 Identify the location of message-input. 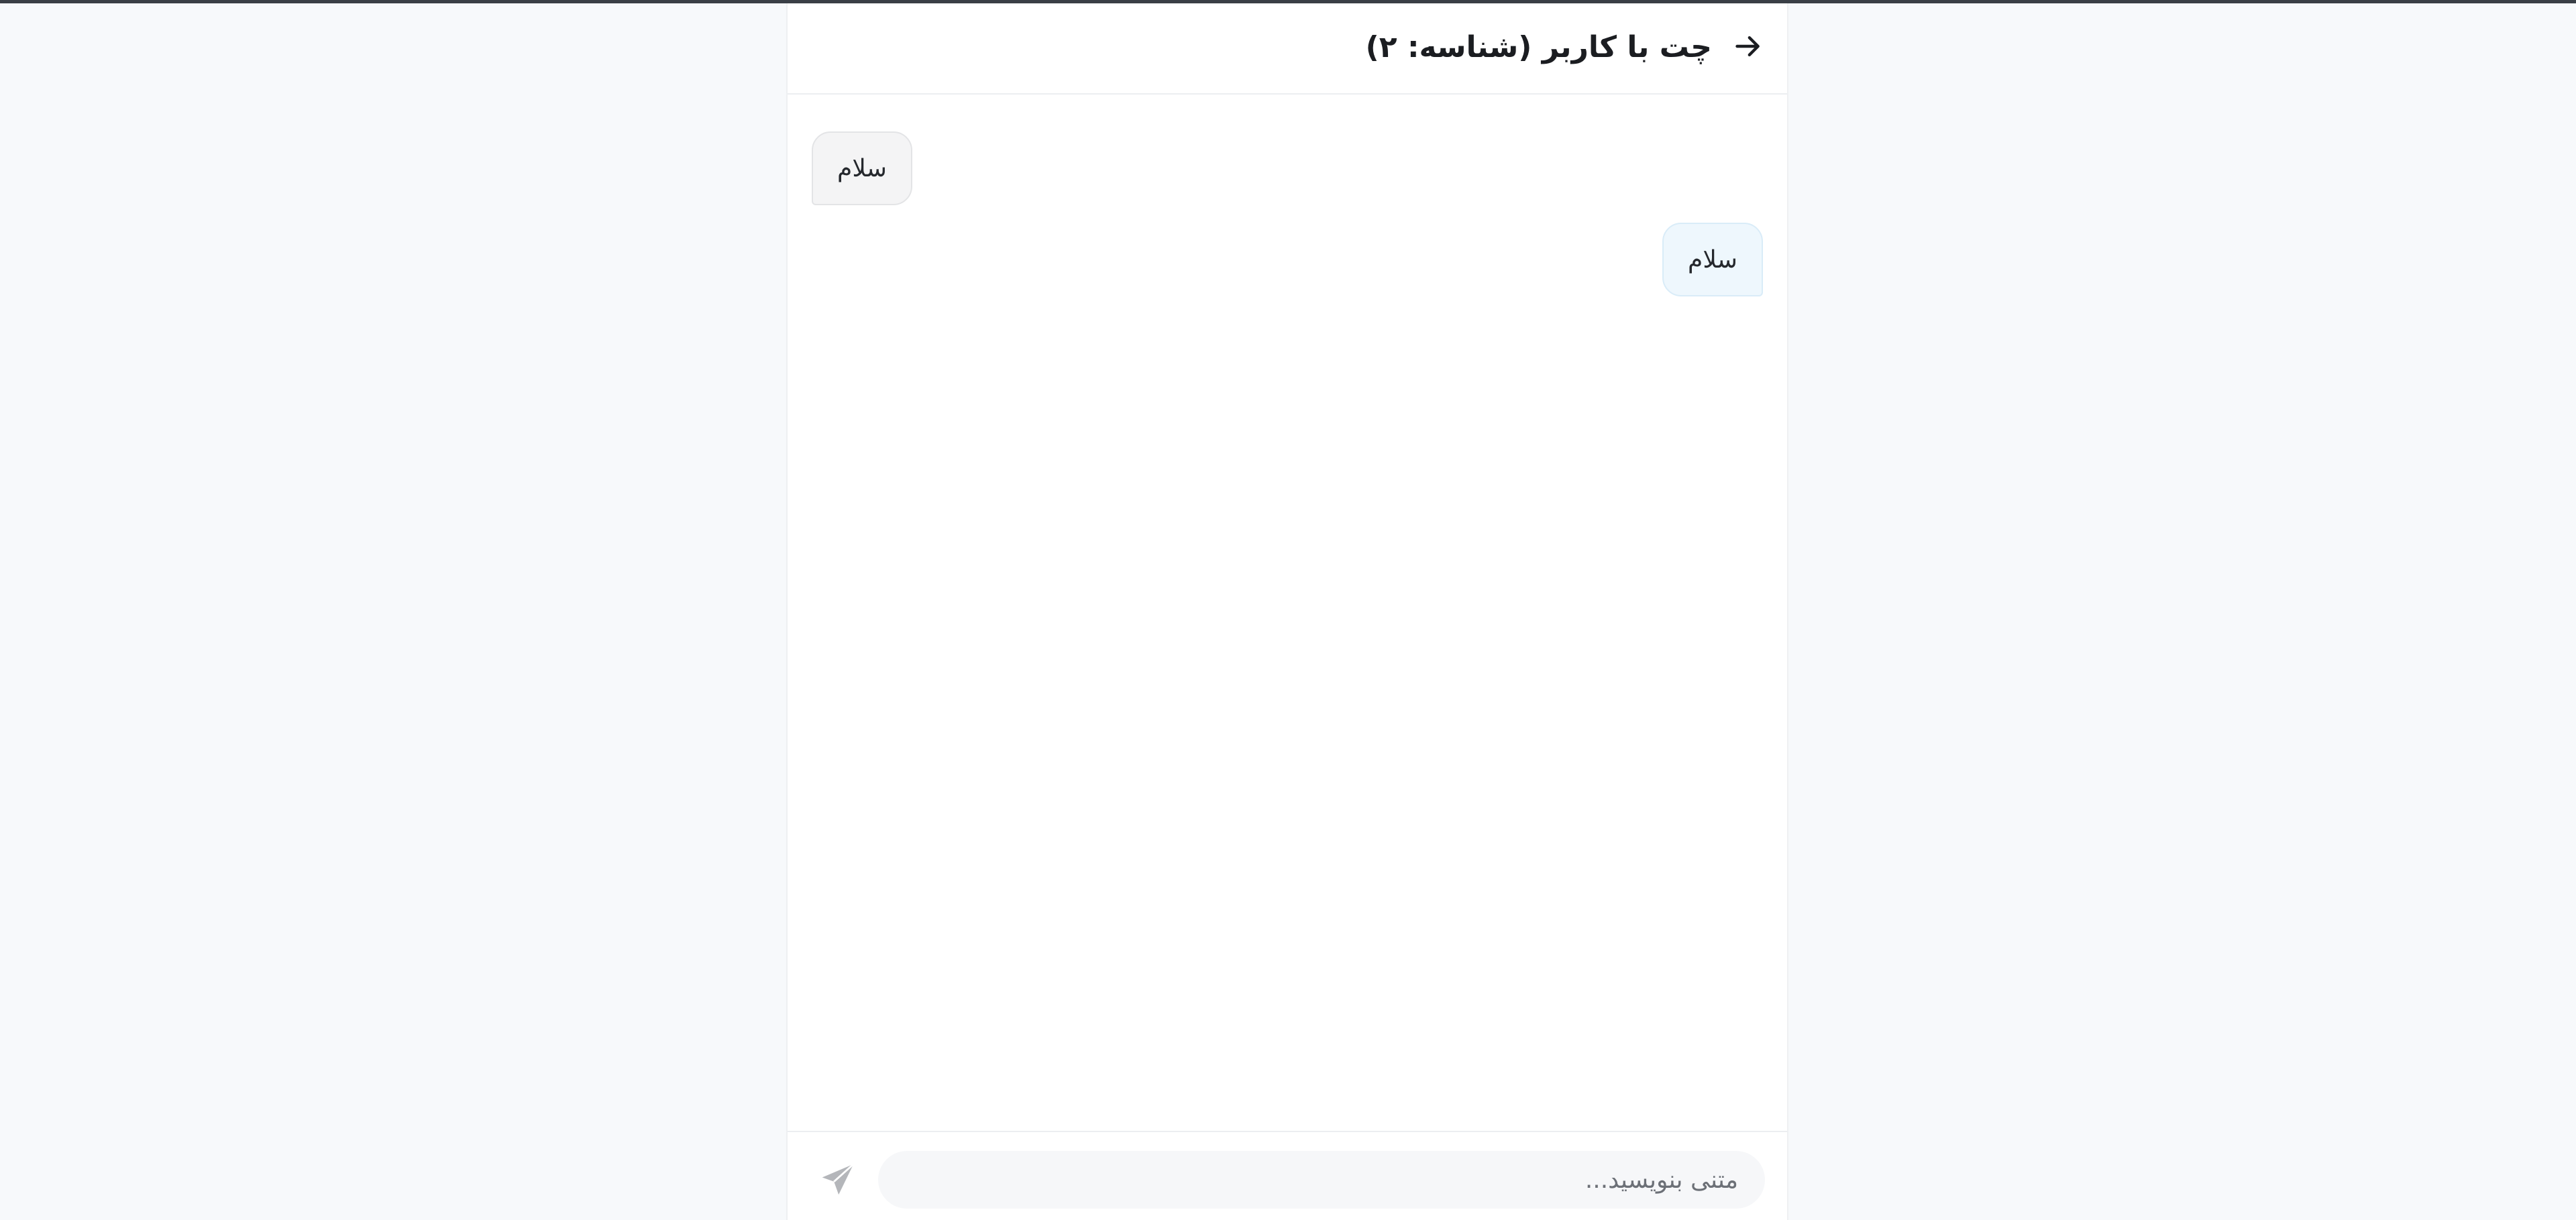
(1321, 1180).